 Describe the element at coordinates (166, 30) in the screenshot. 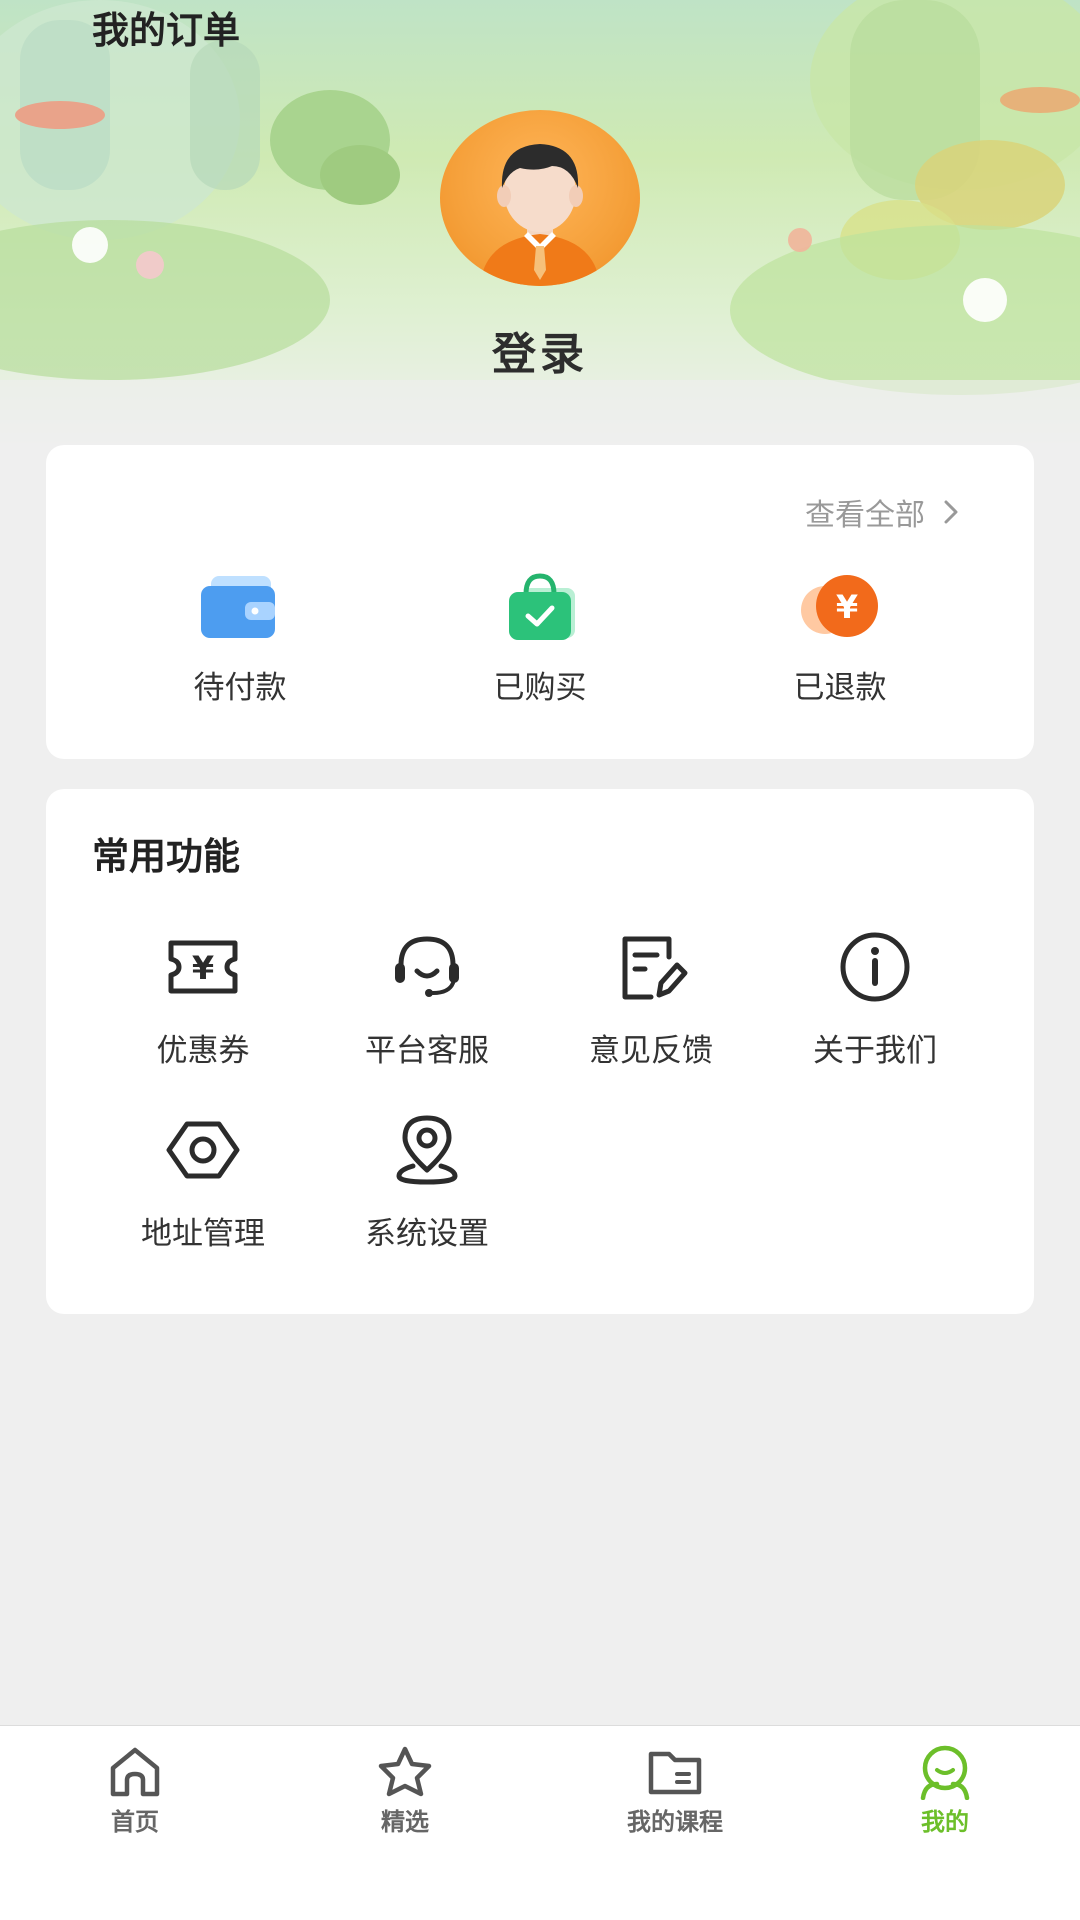

I see `orders-title: 我的订单` at that location.